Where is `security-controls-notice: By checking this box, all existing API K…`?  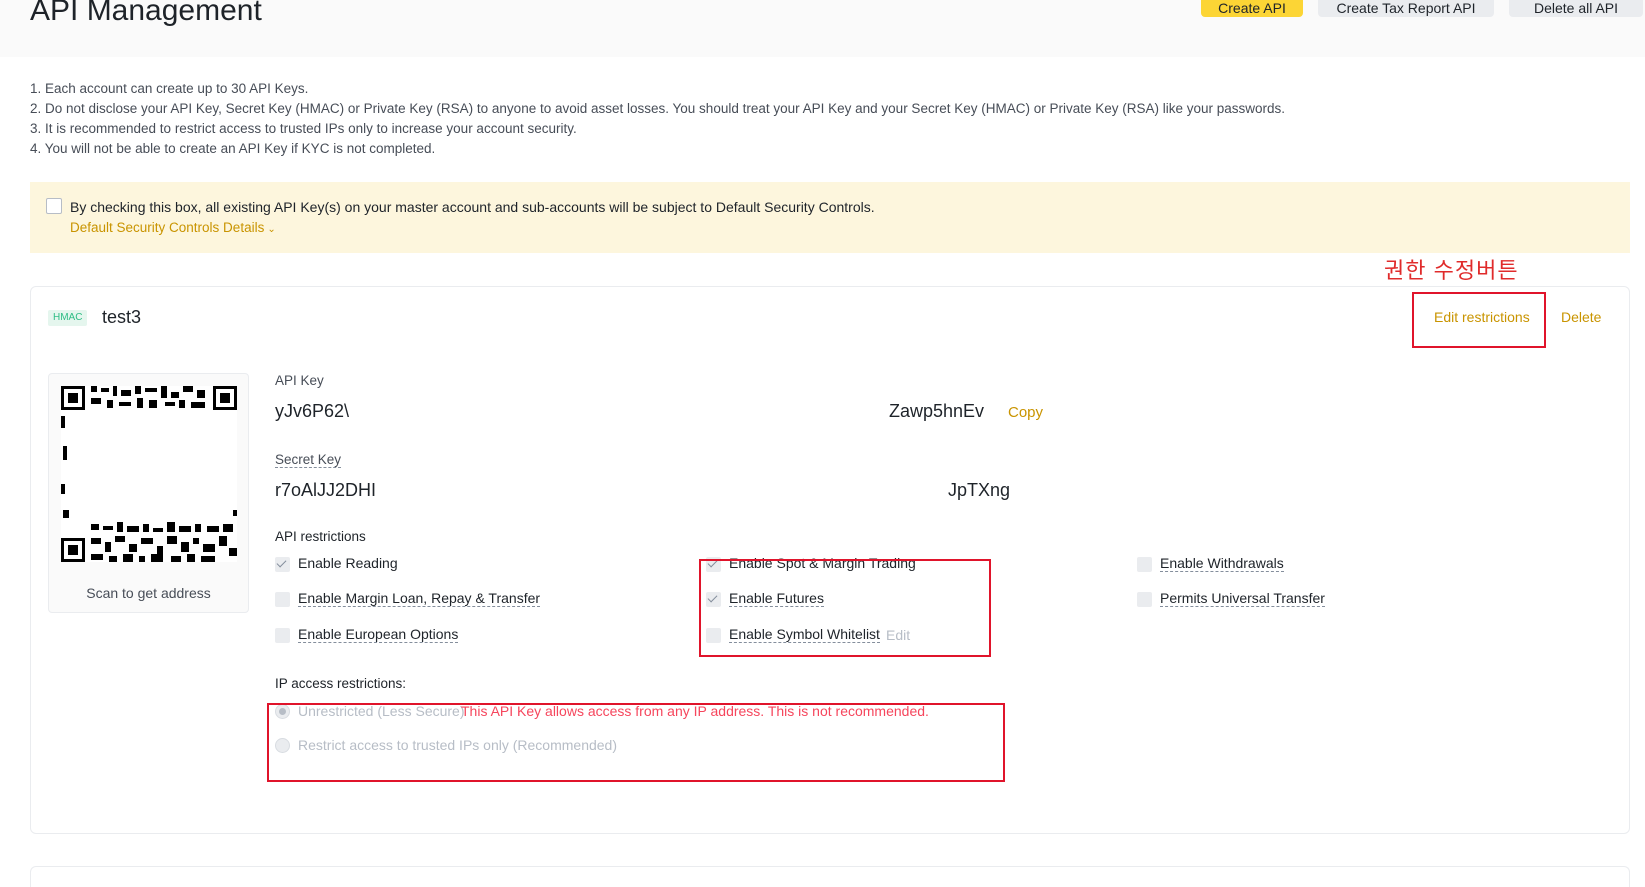 security-controls-notice: By checking this box, all existing API K… is located at coordinates (830, 217).